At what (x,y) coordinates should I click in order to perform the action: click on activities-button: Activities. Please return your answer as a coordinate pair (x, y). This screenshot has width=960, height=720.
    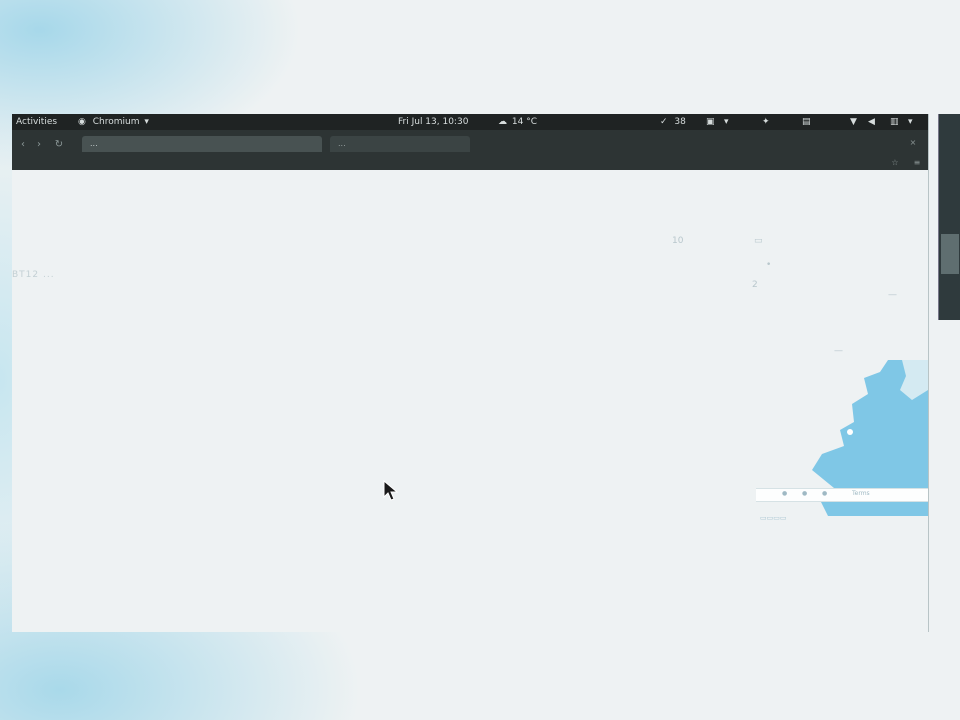
    Looking at the image, I should click on (36, 122).